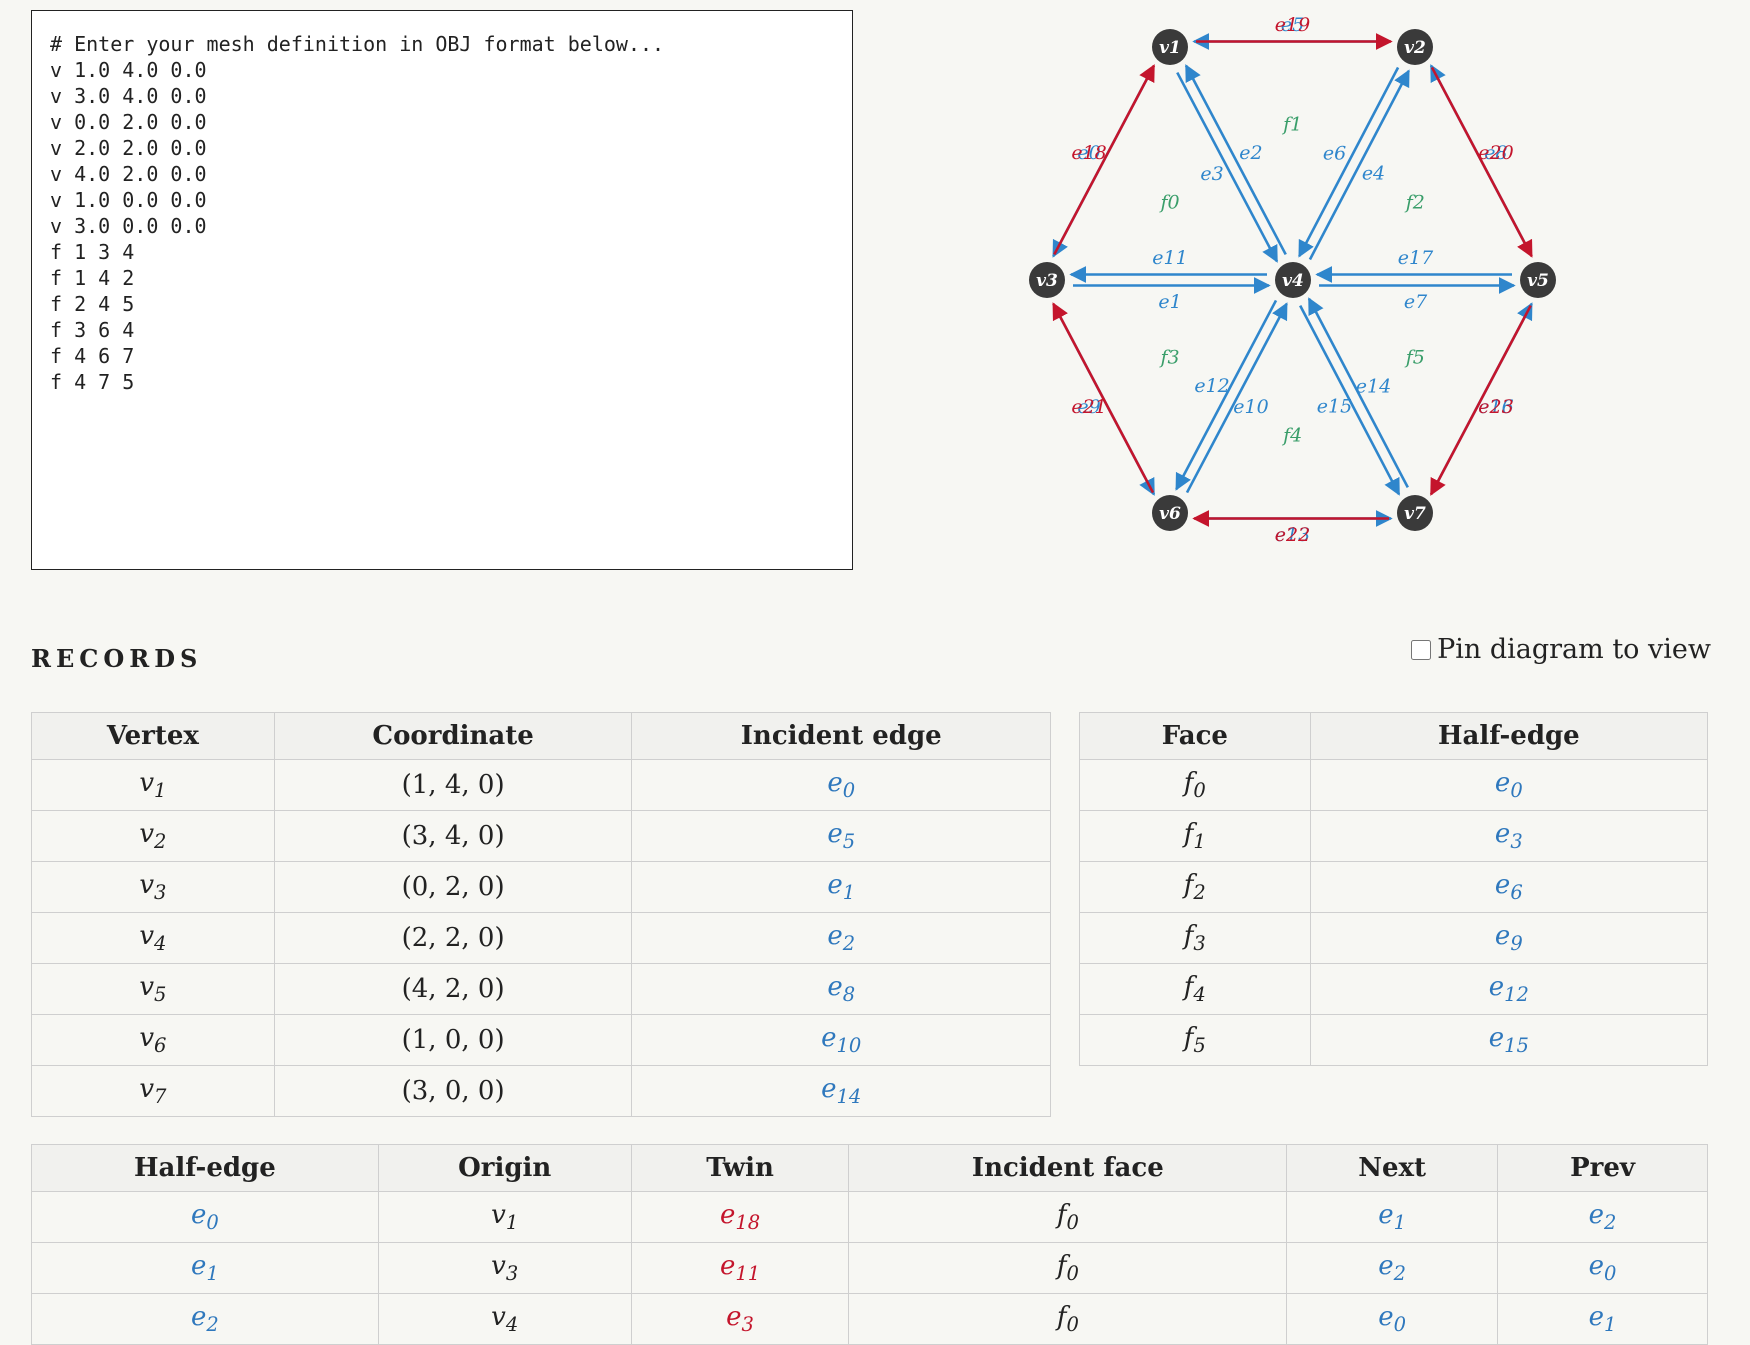  What do you see at coordinates (153, 887) in the screenshot?
I see `vertex-cell: v3` at bounding box center [153, 887].